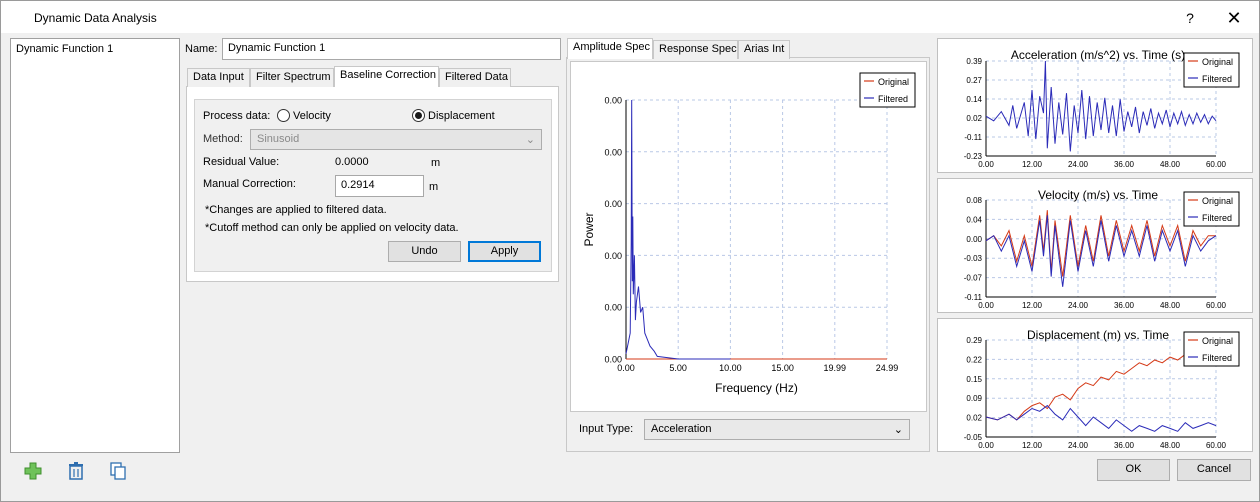 The image size is (1260, 502). I want to click on name-input: Dynamic Function 1, so click(391, 49).